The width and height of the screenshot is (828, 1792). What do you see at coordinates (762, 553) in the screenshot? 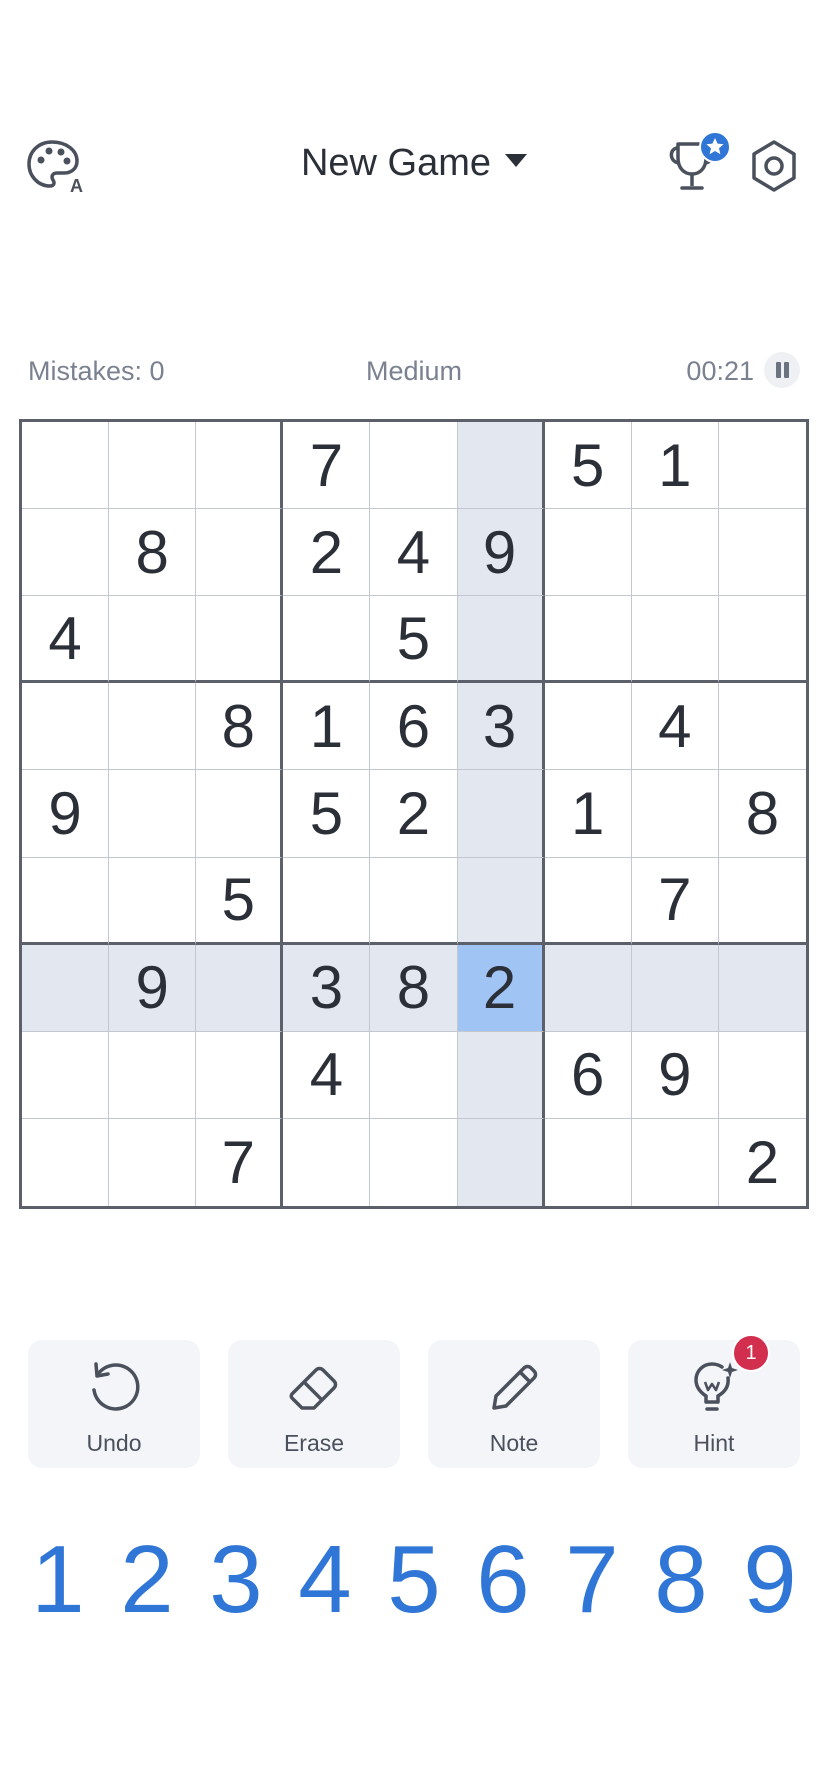
I see `board-cell-r2-c9` at bounding box center [762, 553].